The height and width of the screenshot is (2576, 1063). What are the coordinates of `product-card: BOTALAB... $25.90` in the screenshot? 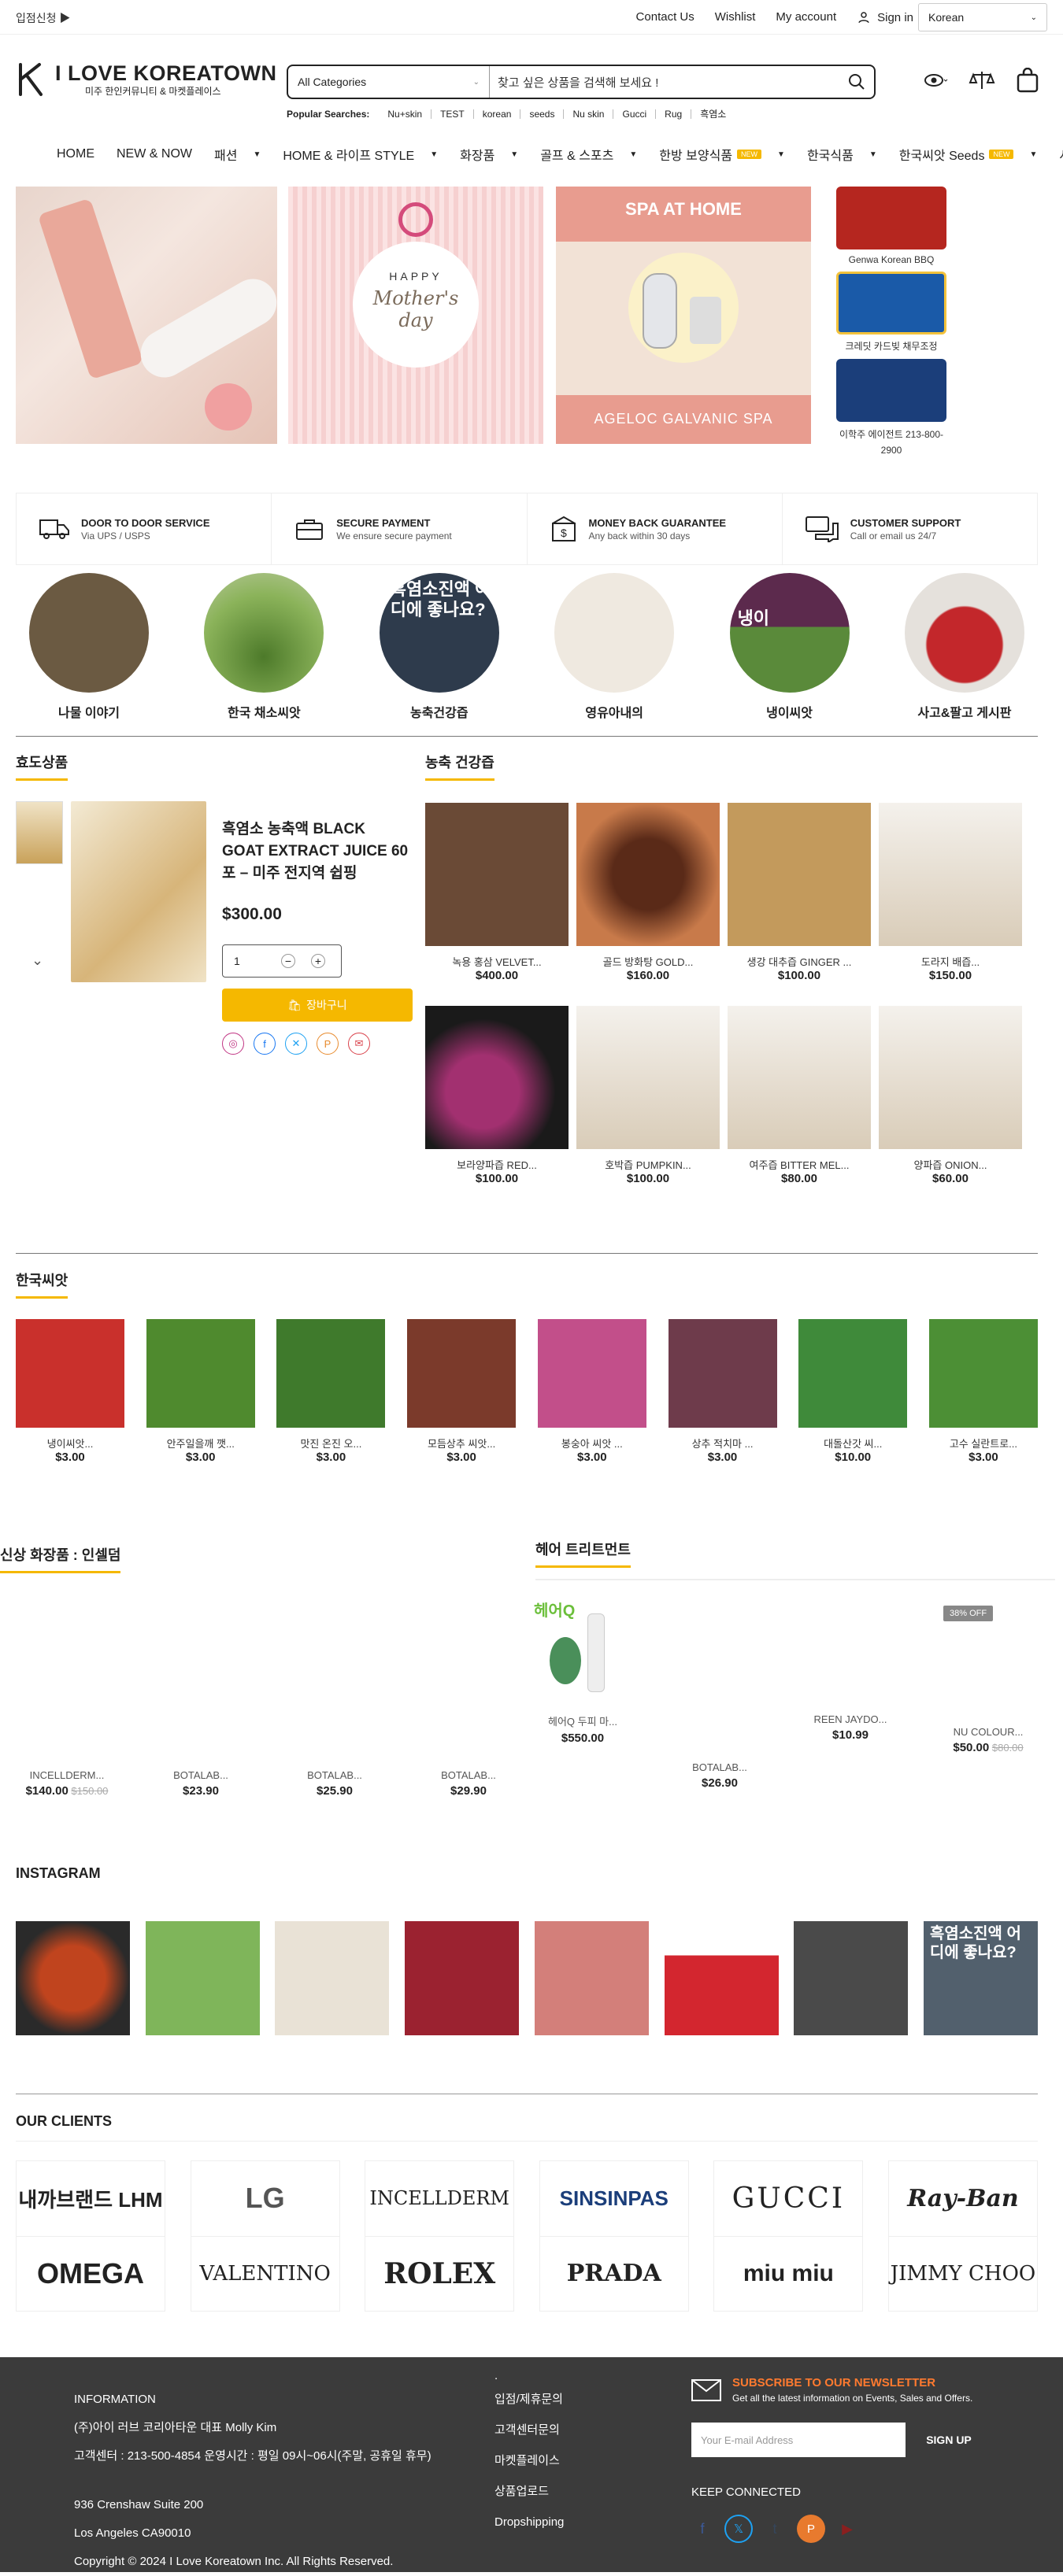 It's located at (335, 1783).